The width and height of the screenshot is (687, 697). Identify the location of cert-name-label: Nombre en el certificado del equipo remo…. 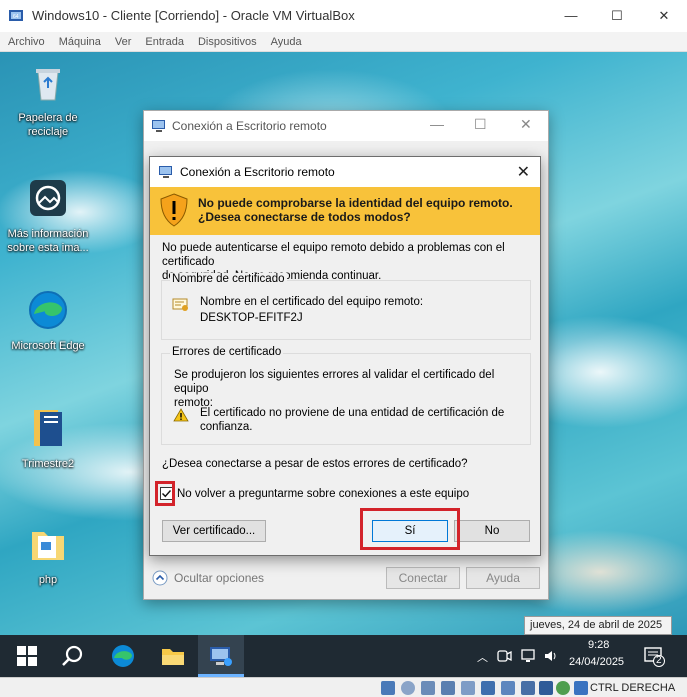
(312, 302).